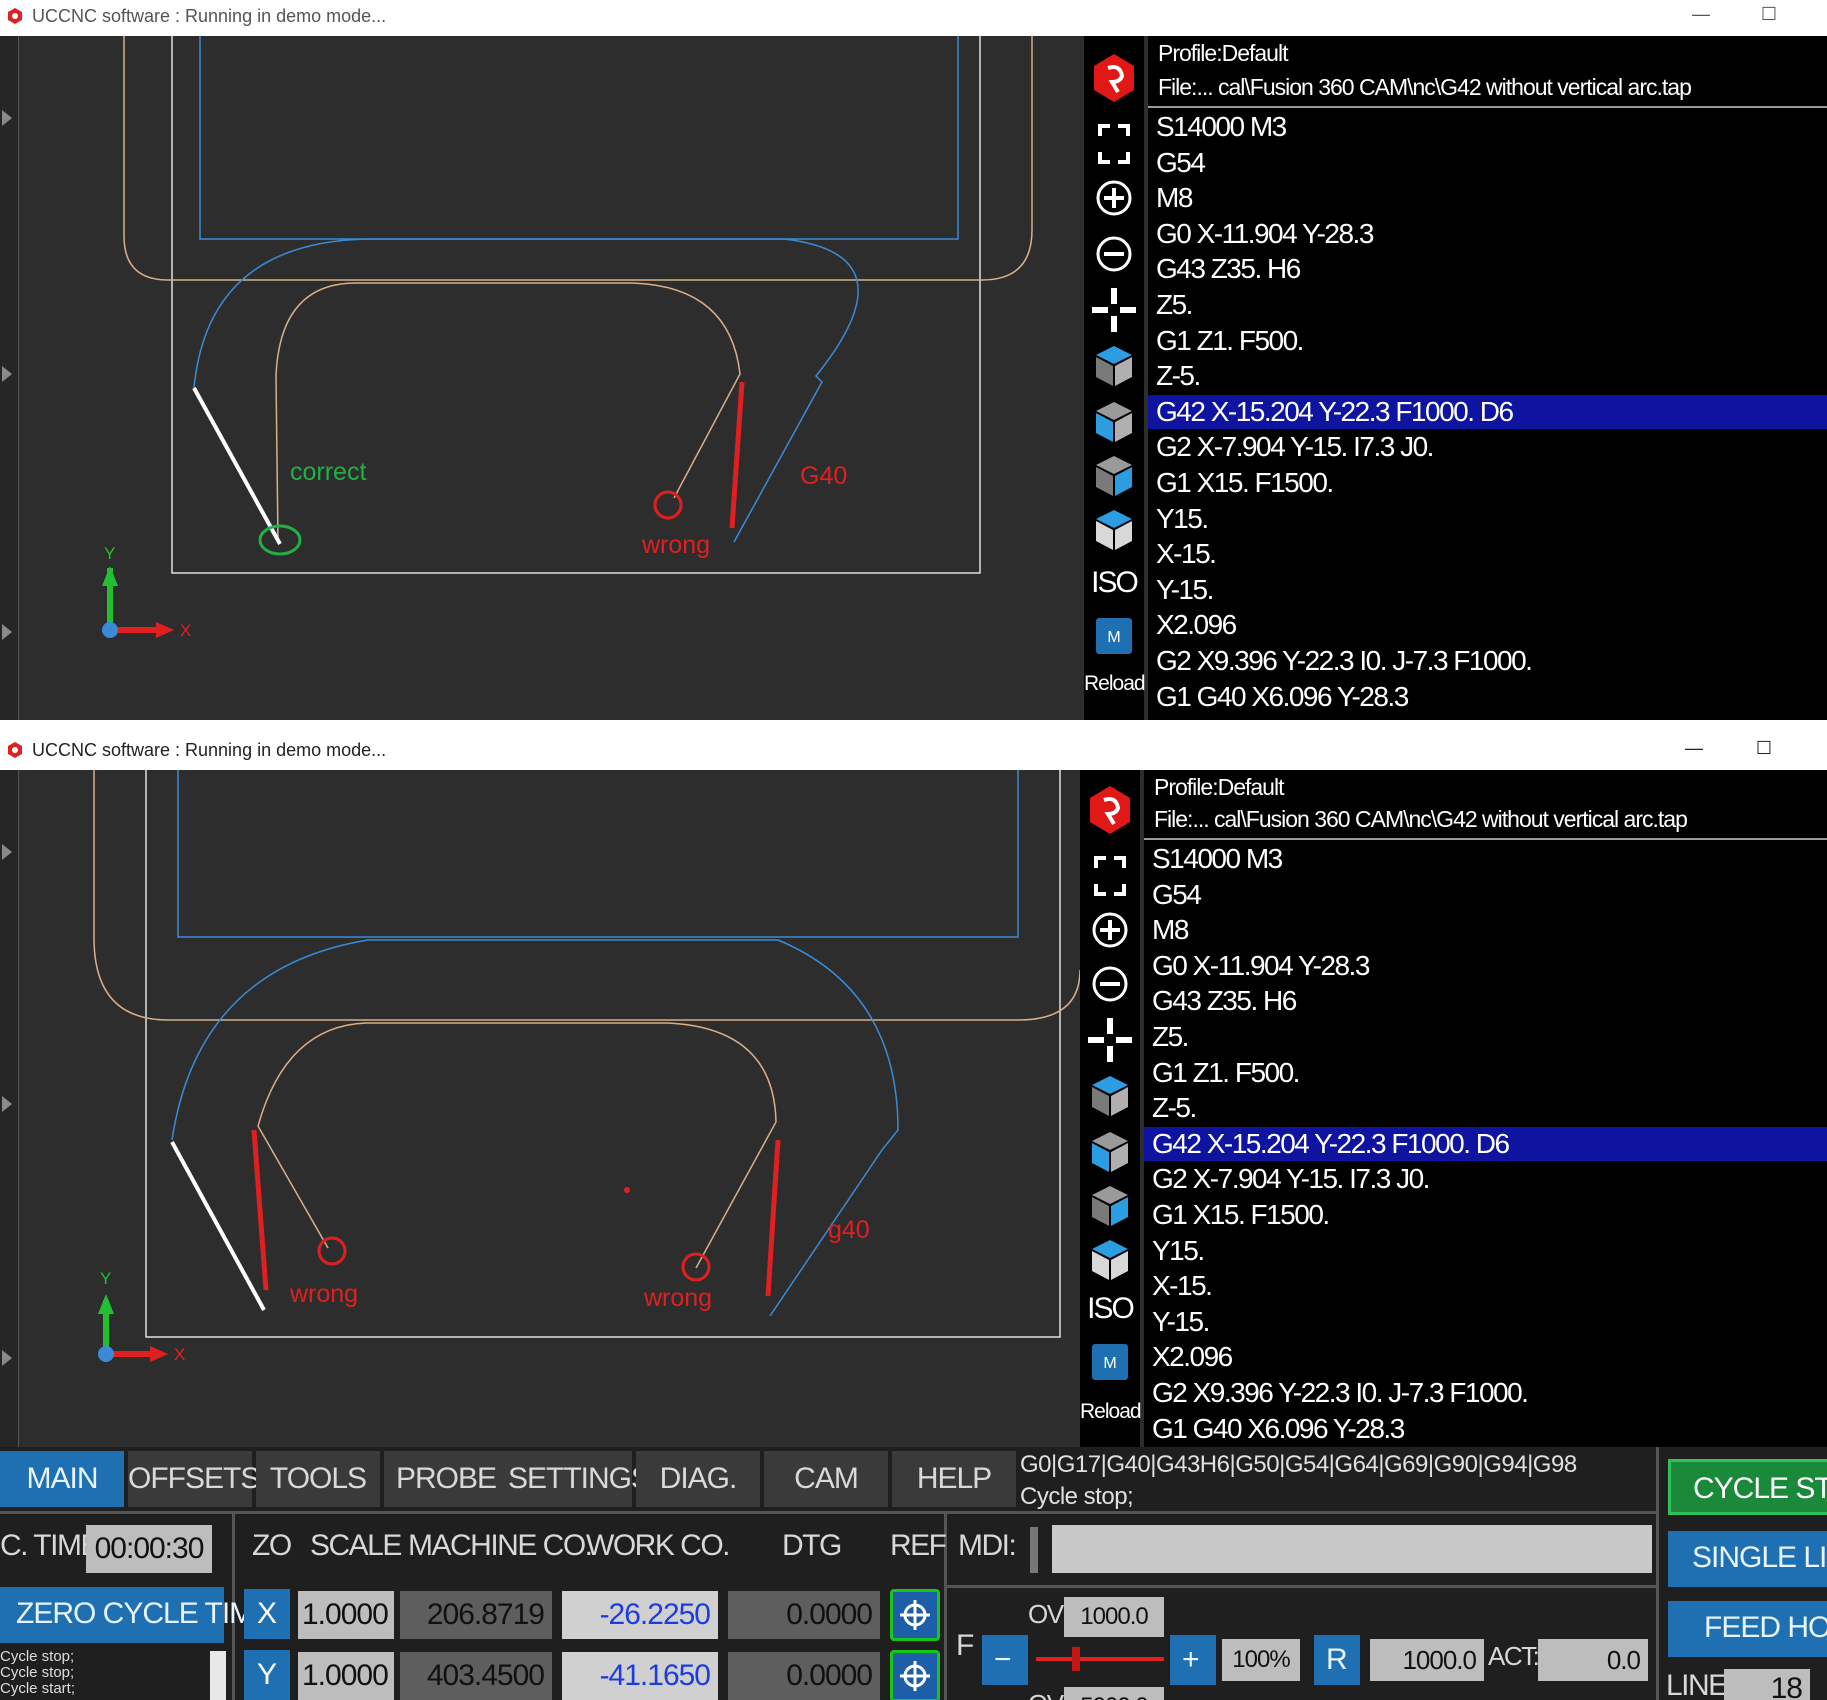  Describe the element at coordinates (1005, 1660) in the screenshot. I see `feed-decrease-button: −` at that location.